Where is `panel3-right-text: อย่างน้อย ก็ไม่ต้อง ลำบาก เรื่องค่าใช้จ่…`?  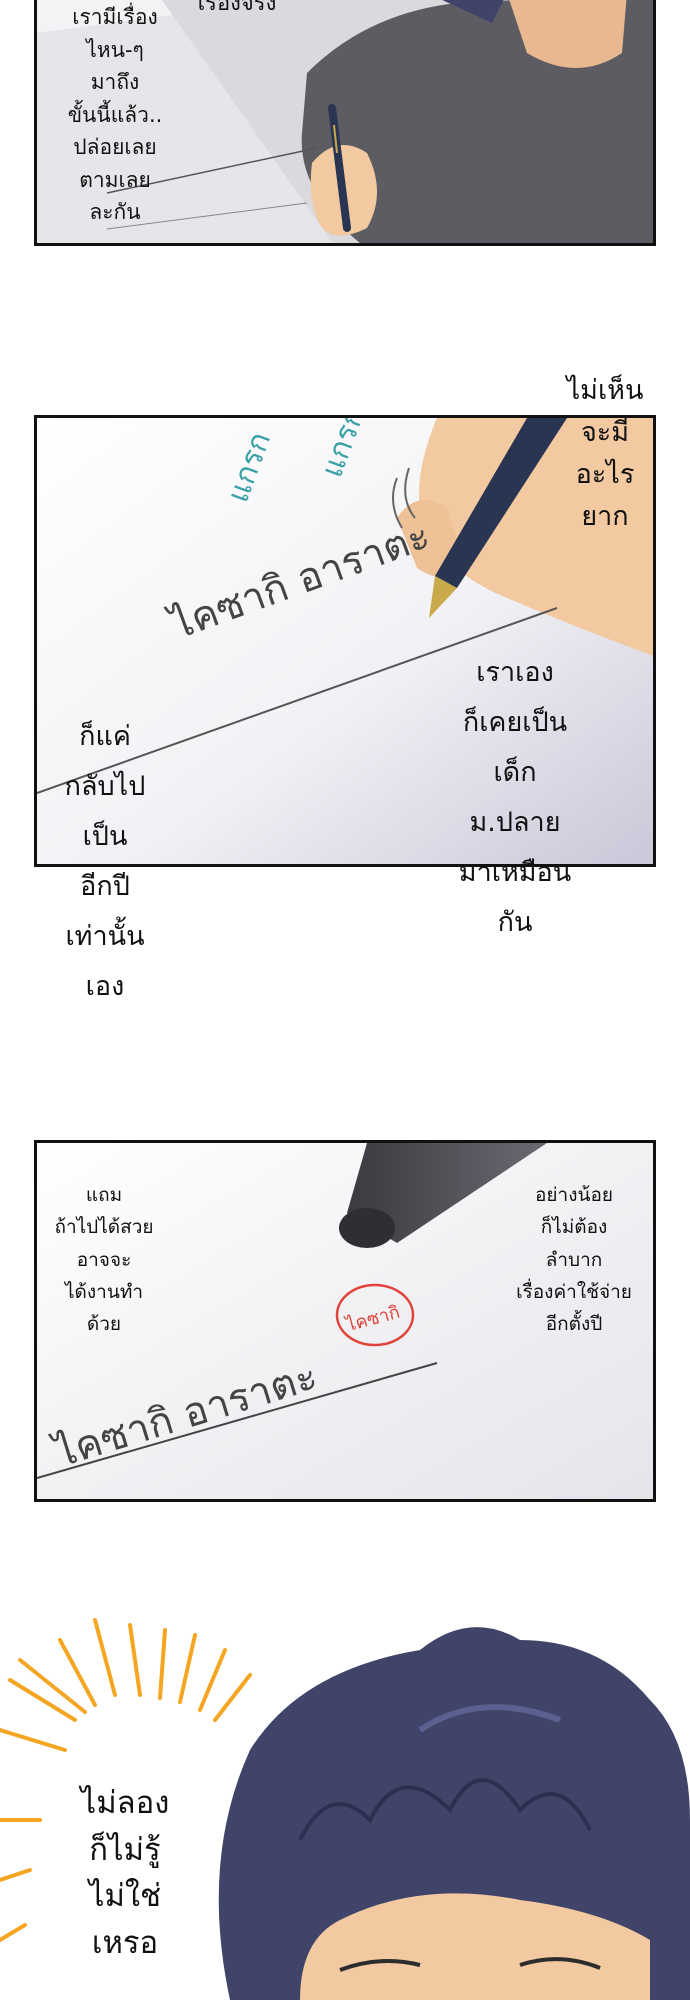
panel3-right-text: อย่างน้อย ก็ไม่ต้อง ลำบาก เรื่องค่าใช้จ่… is located at coordinates (574, 1259).